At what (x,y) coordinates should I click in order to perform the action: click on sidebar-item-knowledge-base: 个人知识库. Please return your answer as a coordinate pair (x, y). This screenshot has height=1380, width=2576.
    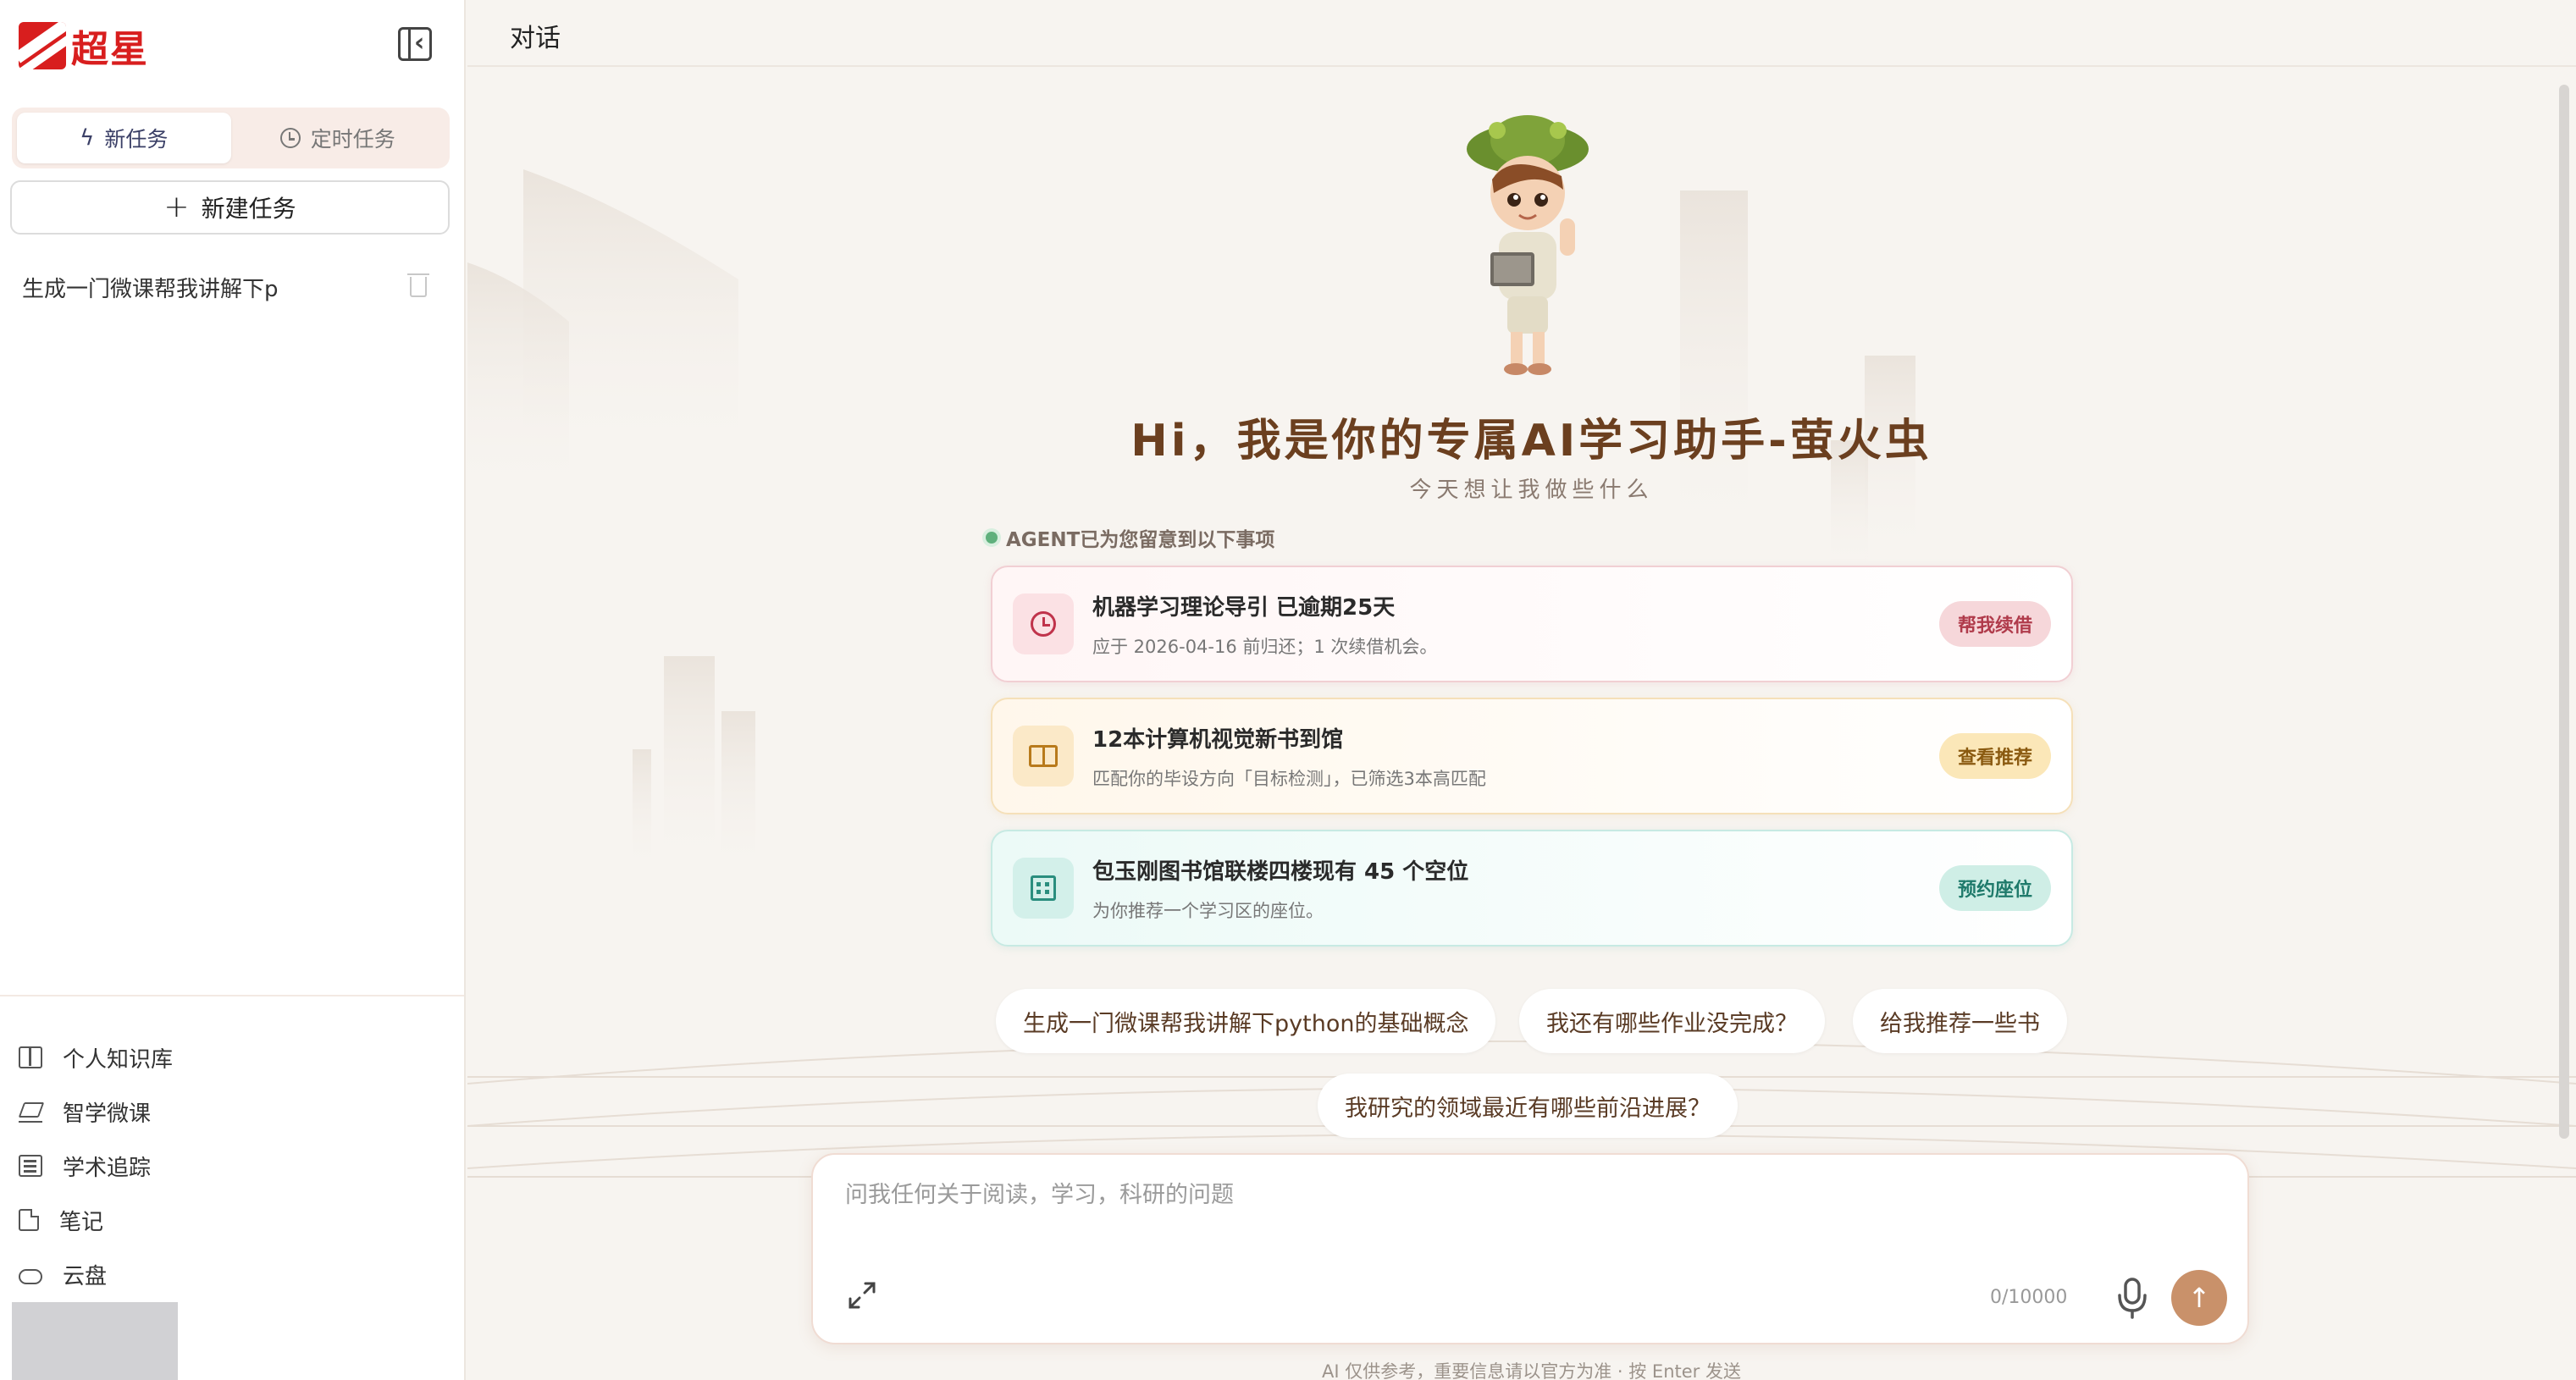
    Looking at the image, I should click on (96, 1057).